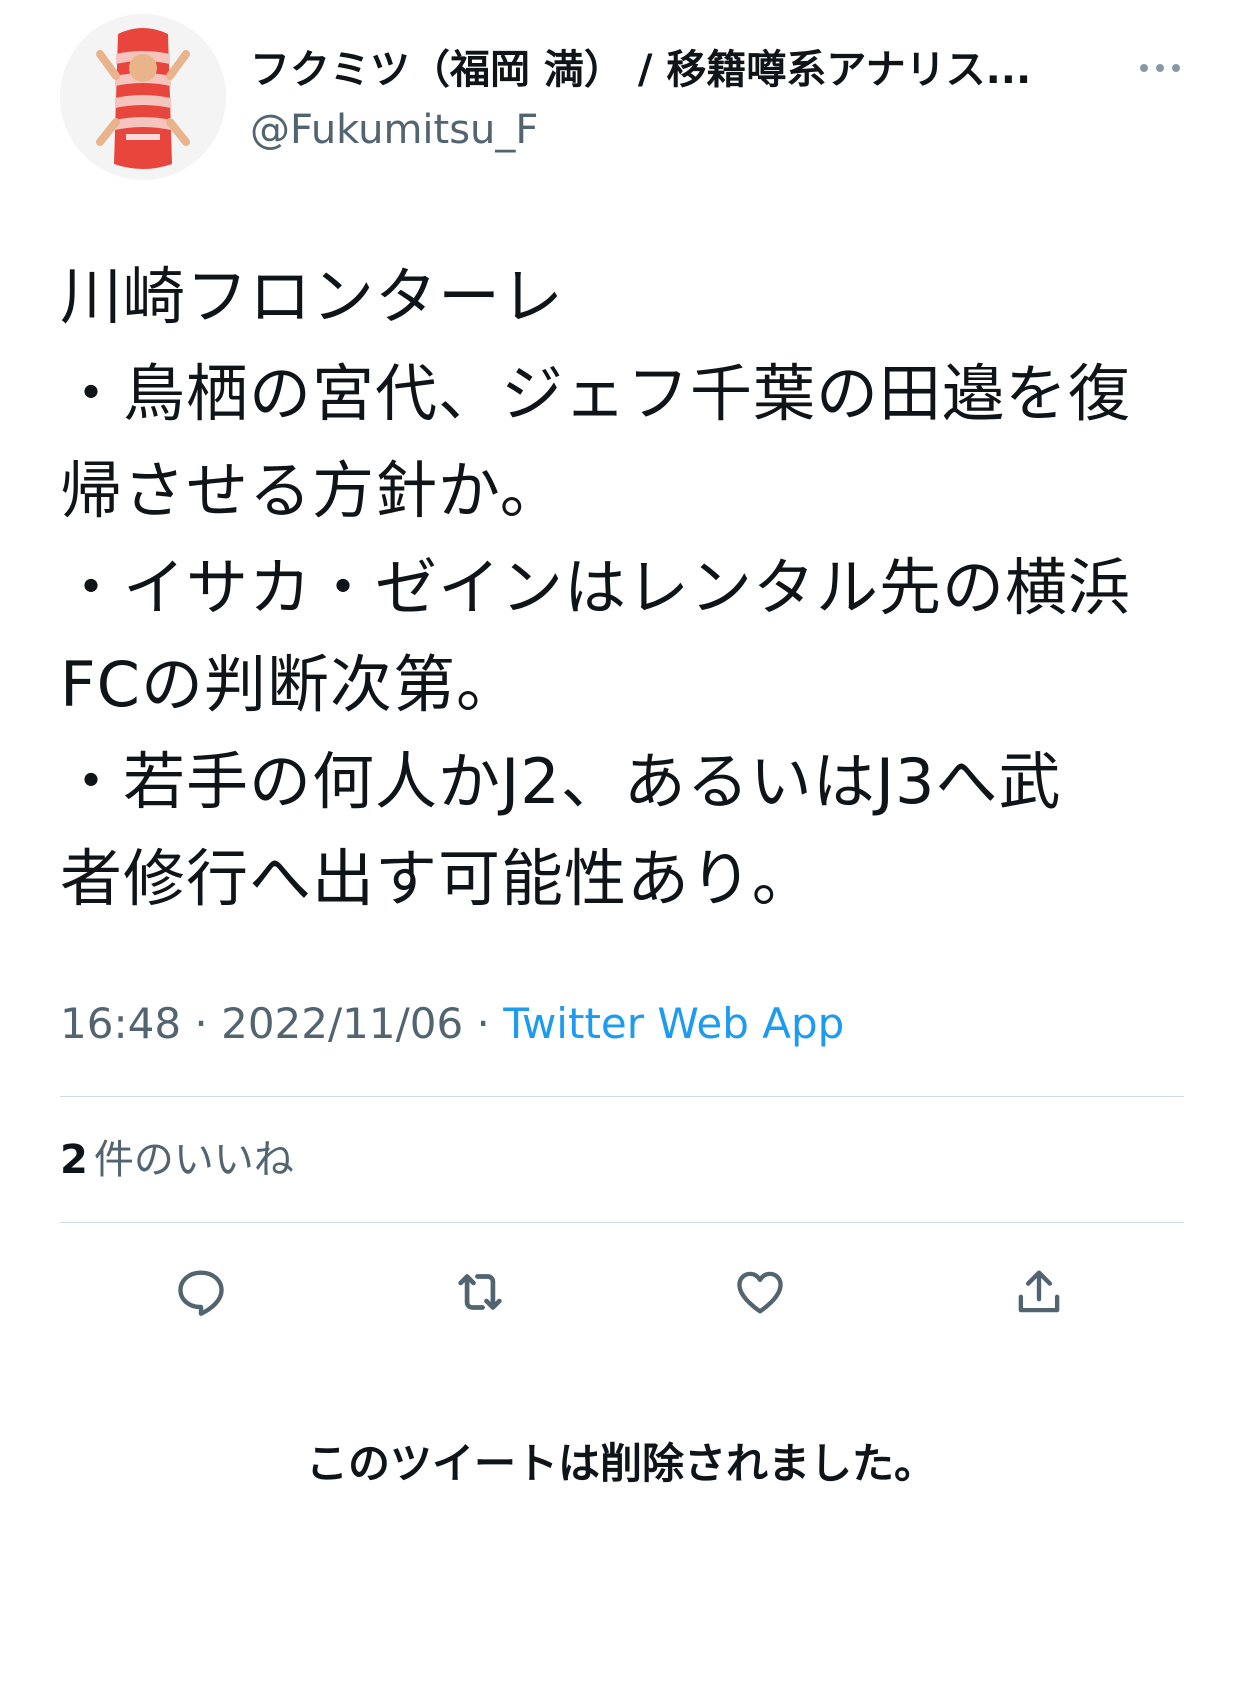 This screenshot has height=1692, width=1242. Describe the element at coordinates (120, 1023) in the screenshot. I see `tweet-time: 16:48` at that location.